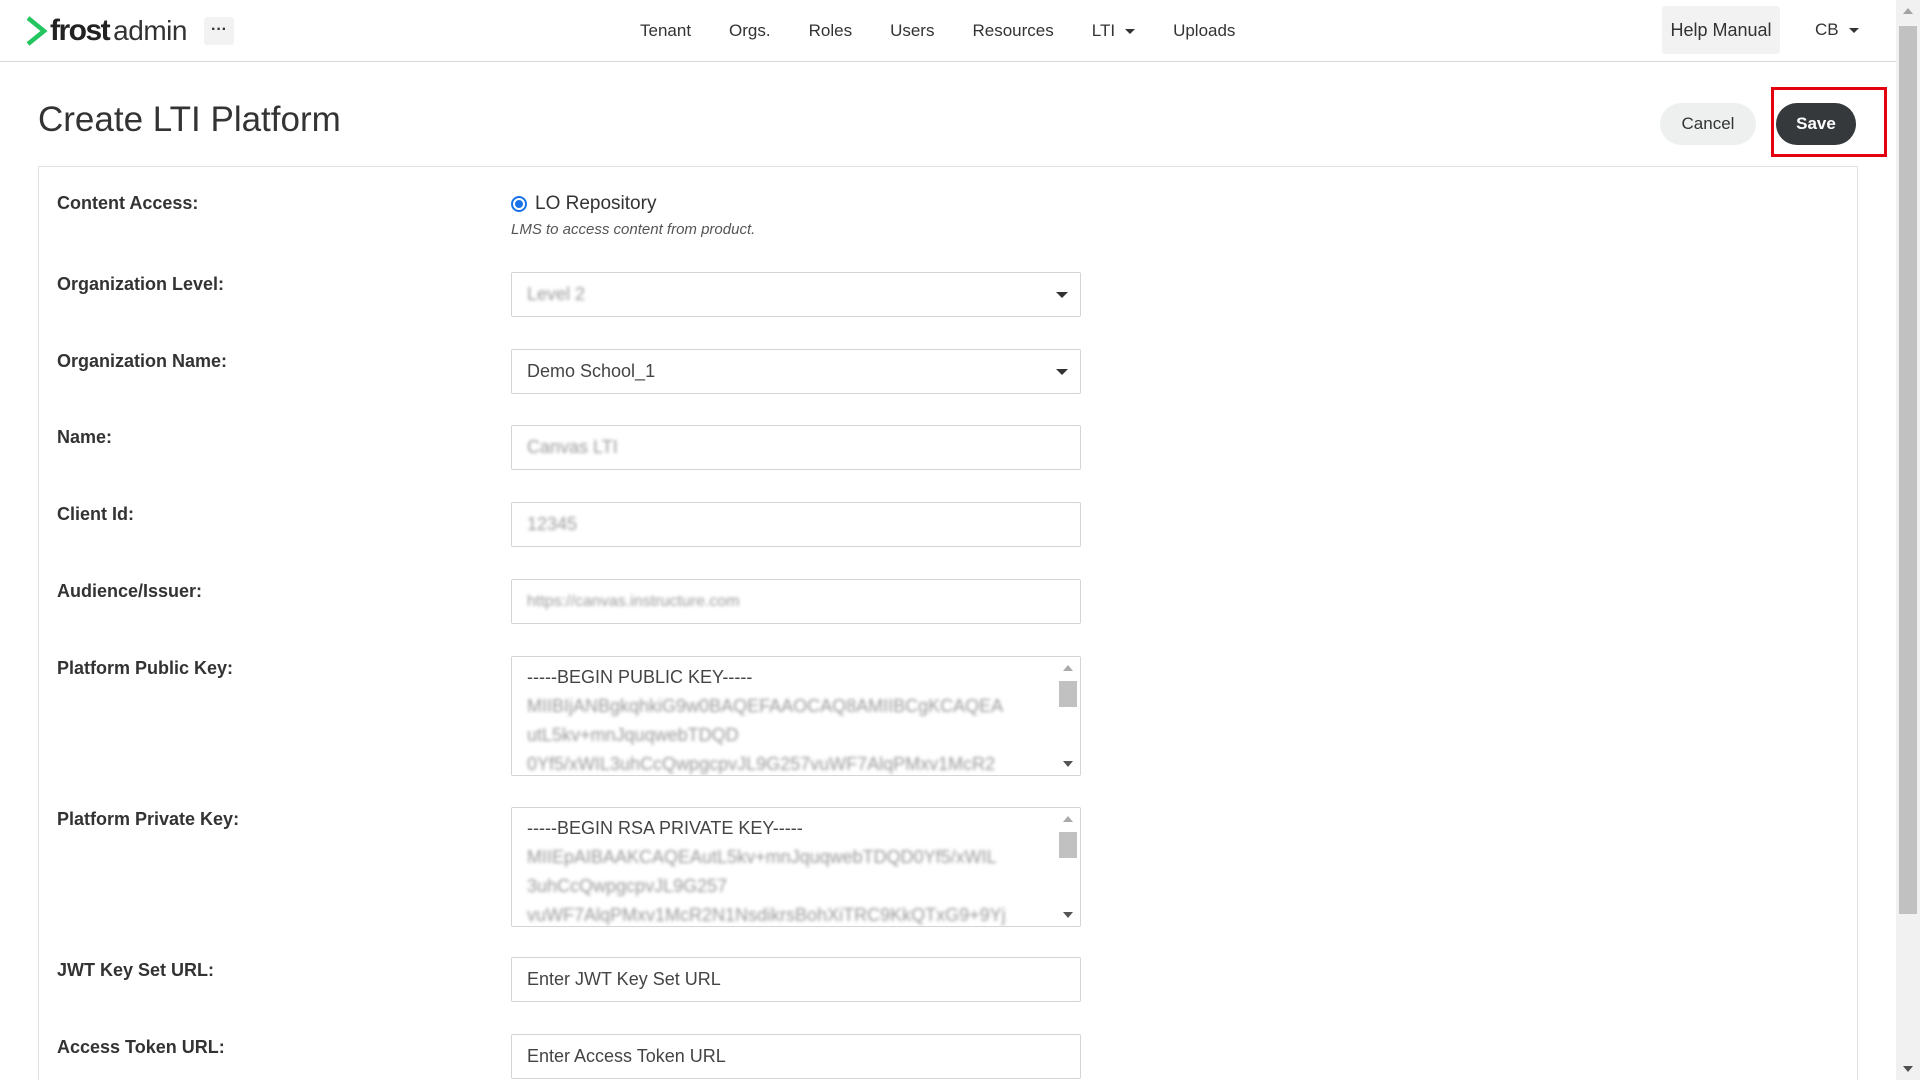 The width and height of the screenshot is (1920, 1080). I want to click on help-manual-button: Help Manual, so click(1721, 30).